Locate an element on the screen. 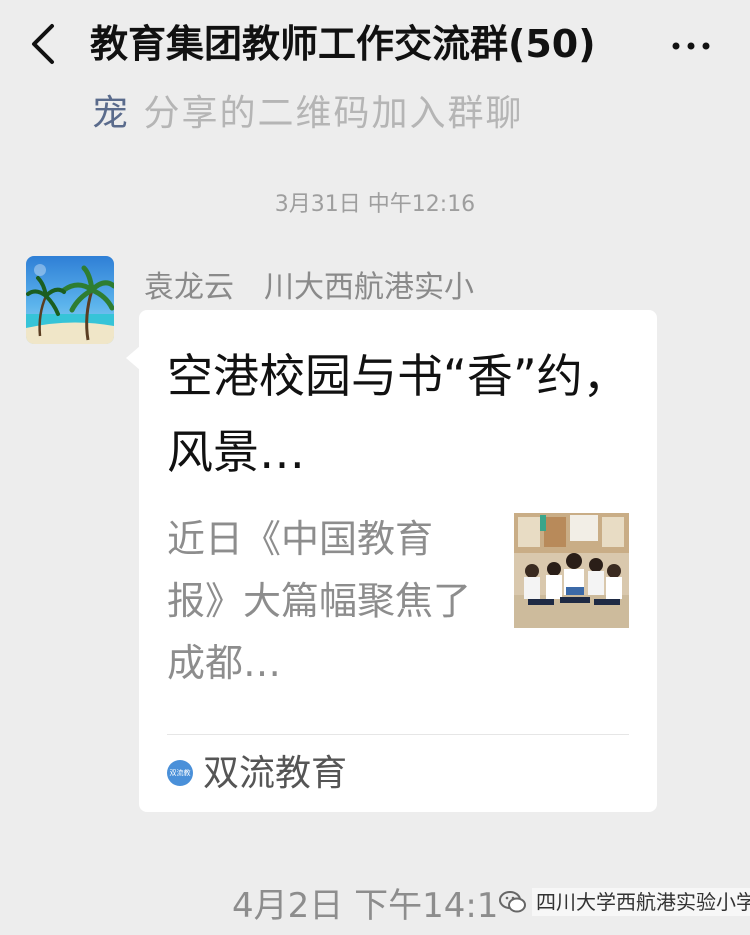 This screenshot has width=750, height=935. sender-label: 袁龙云 川大西航港实小 is located at coordinates (309, 284).